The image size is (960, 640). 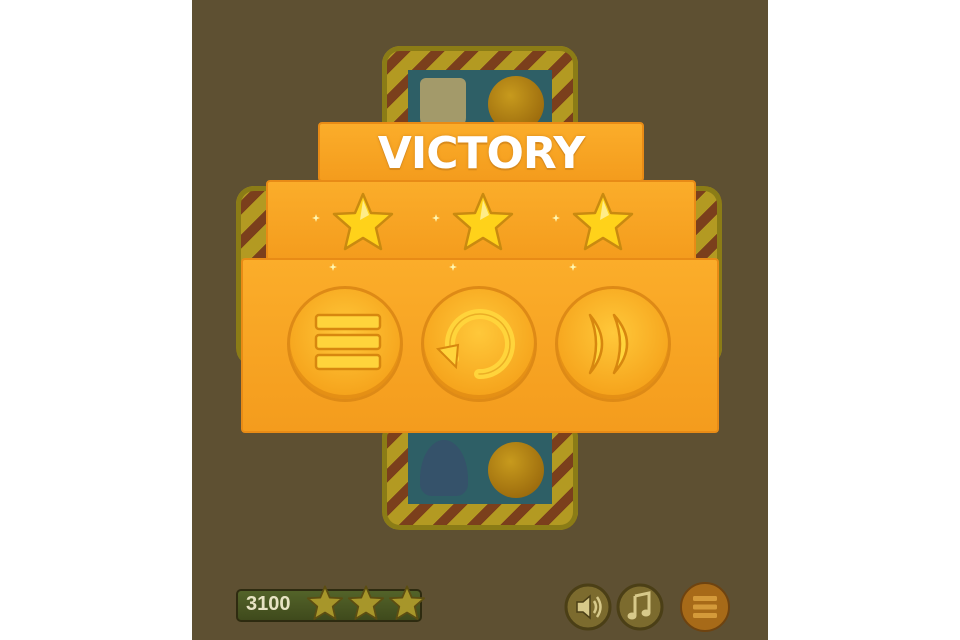 I want to click on sound-toggle-button, so click(x=588, y=607).